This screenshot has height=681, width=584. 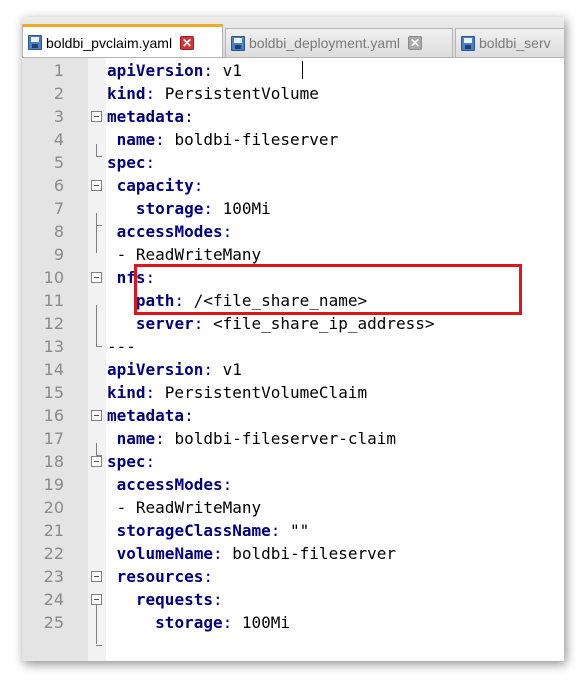 I want to click on line-number: 13, so click(x=53, y=346).